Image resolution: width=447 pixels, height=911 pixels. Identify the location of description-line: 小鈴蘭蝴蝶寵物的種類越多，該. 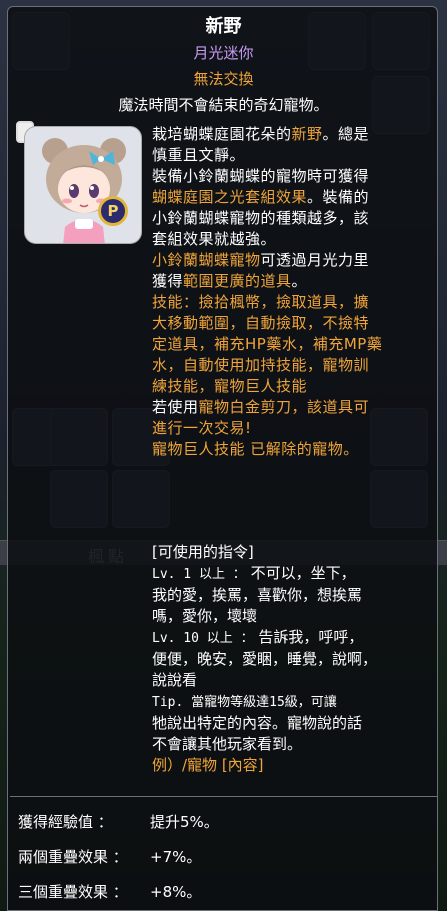
(288, 218).